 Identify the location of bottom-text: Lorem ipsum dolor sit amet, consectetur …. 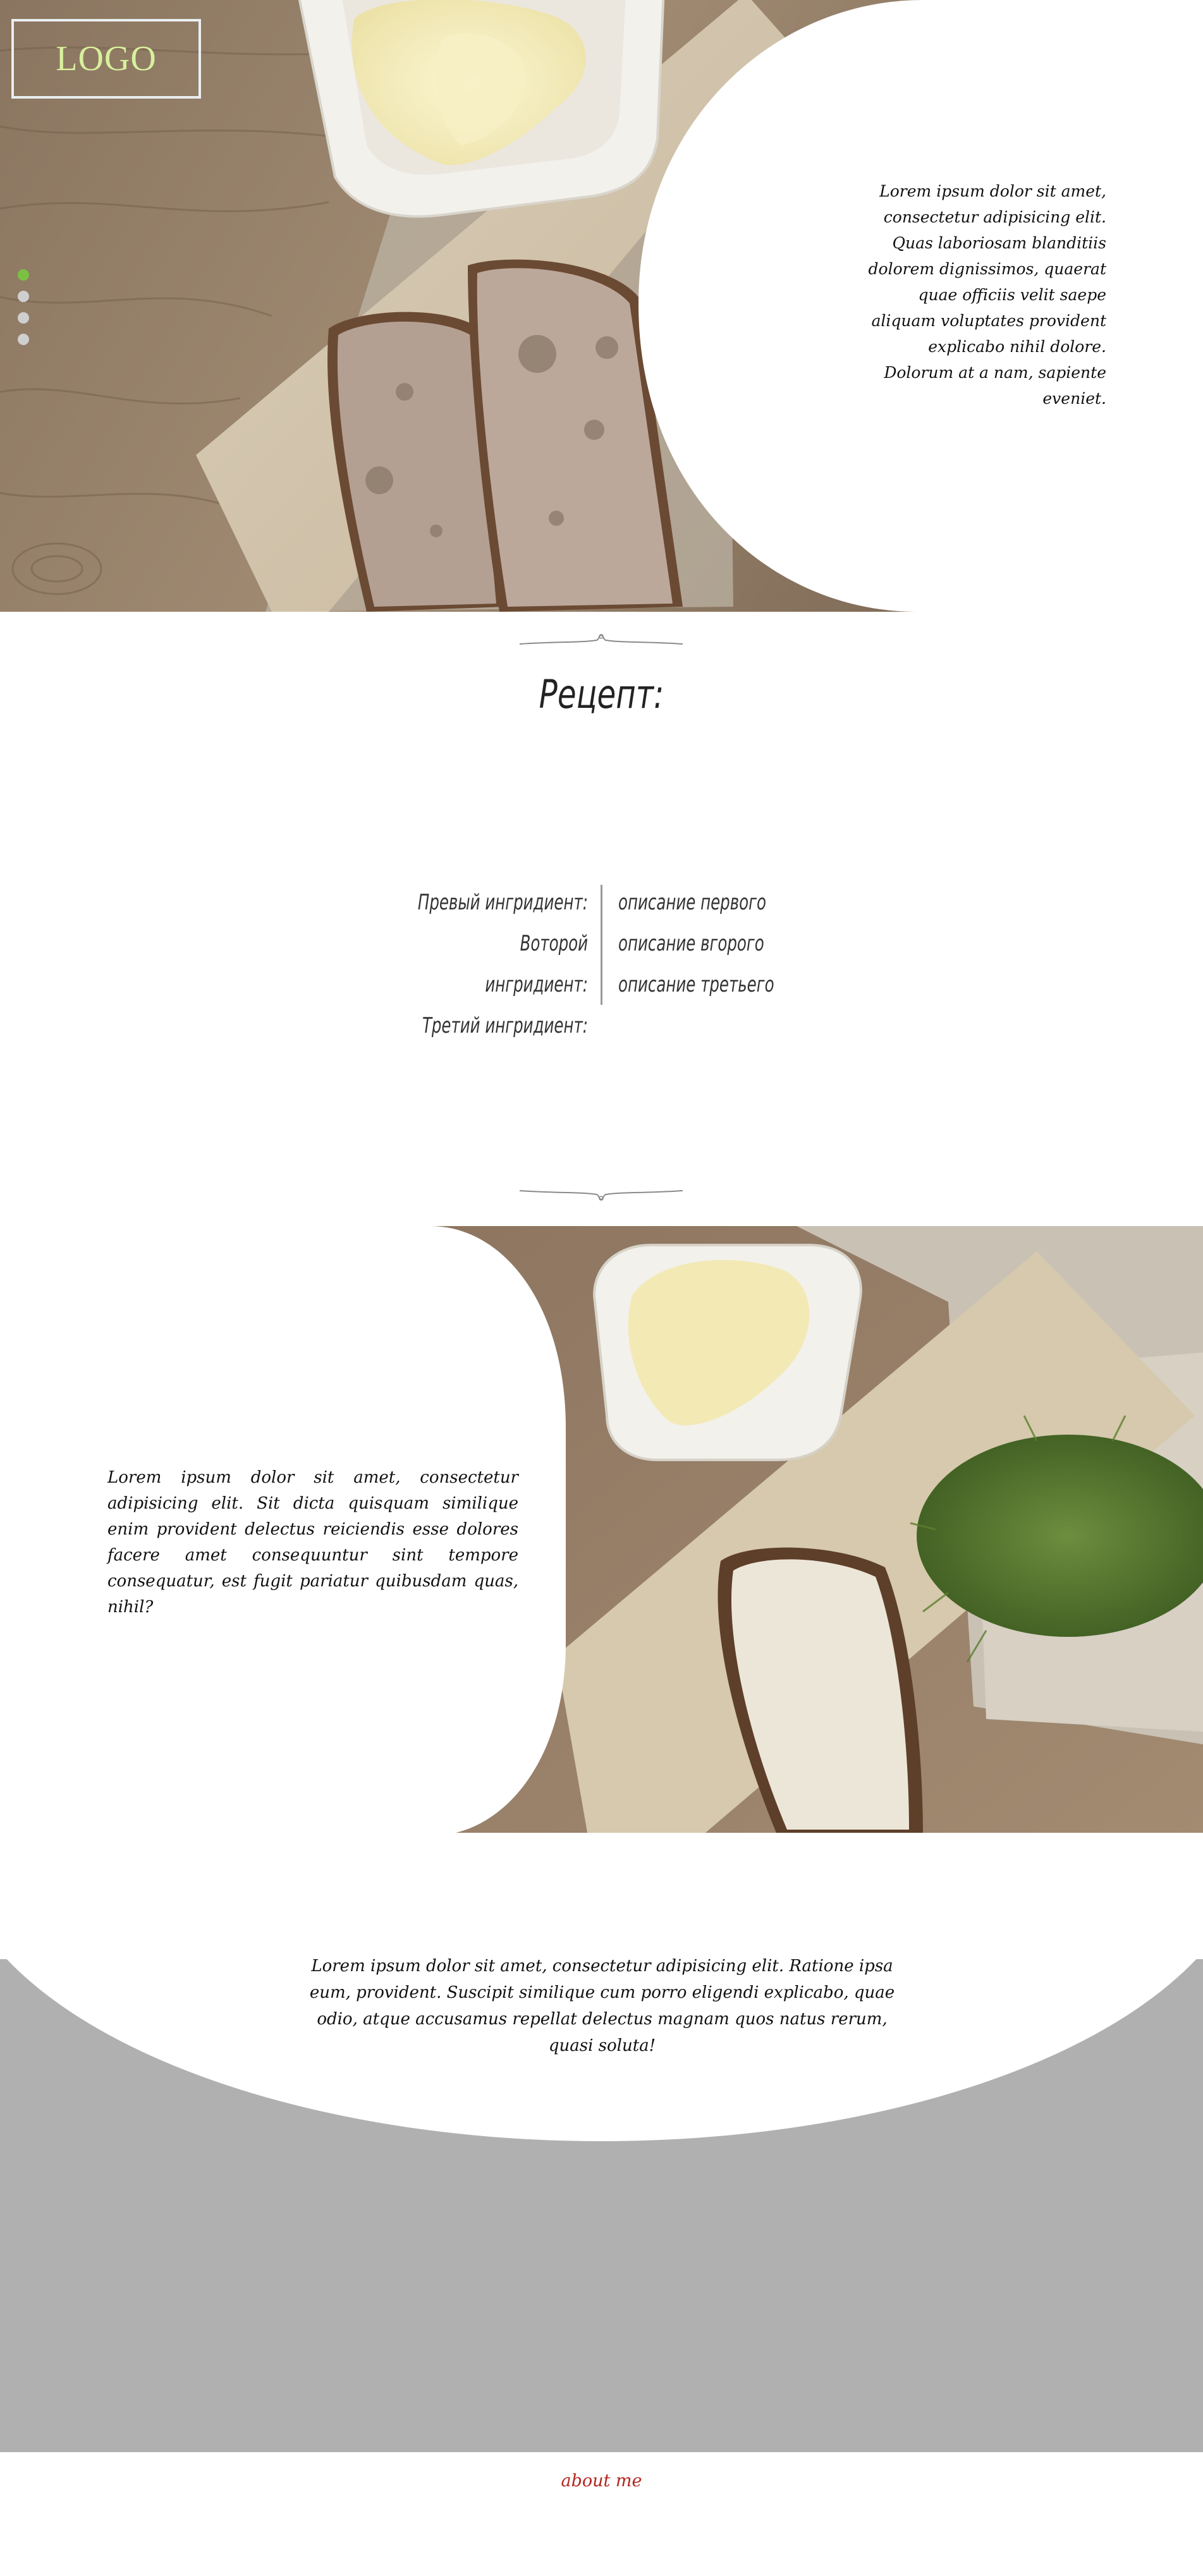
(602, 2006).